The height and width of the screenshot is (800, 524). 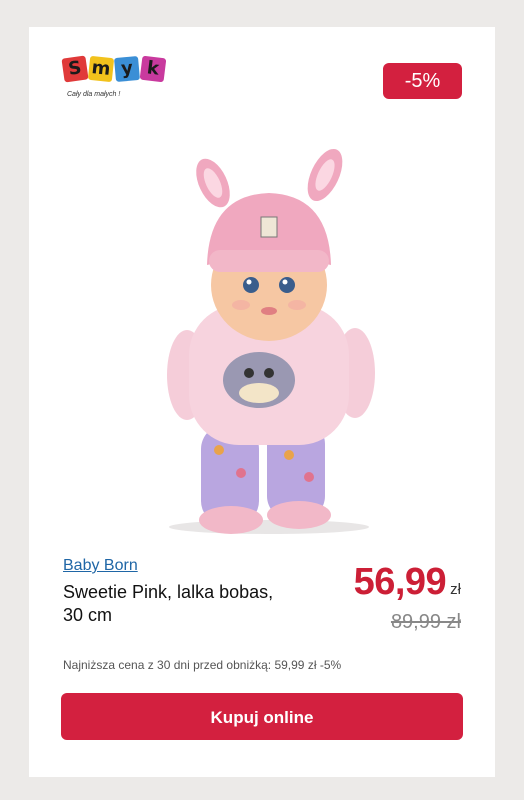 I want to click on price-value: 56,99, so click(x=400, y=582).